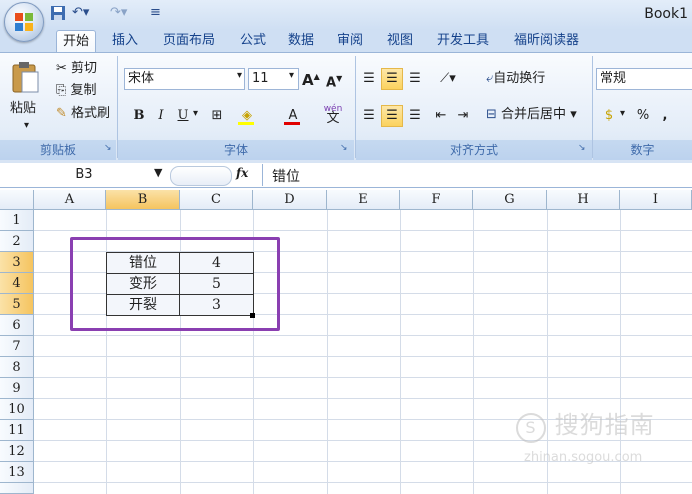 The height and width of the screenshot is (494, 692). Describe the element at coordinates (189, 41) in the screenshot. I see `tab-page-layout: 页面布局` at that location.